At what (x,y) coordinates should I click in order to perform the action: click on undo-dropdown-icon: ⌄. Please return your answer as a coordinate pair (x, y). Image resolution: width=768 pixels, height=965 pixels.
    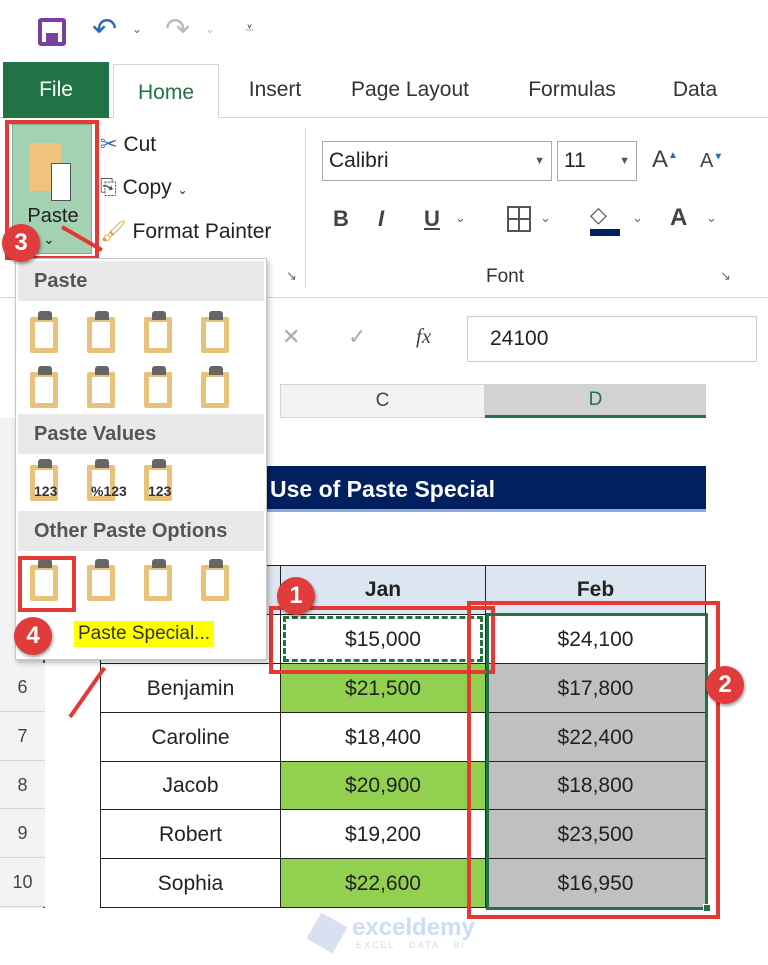
    Looking at the image, I should click on (137, 29).